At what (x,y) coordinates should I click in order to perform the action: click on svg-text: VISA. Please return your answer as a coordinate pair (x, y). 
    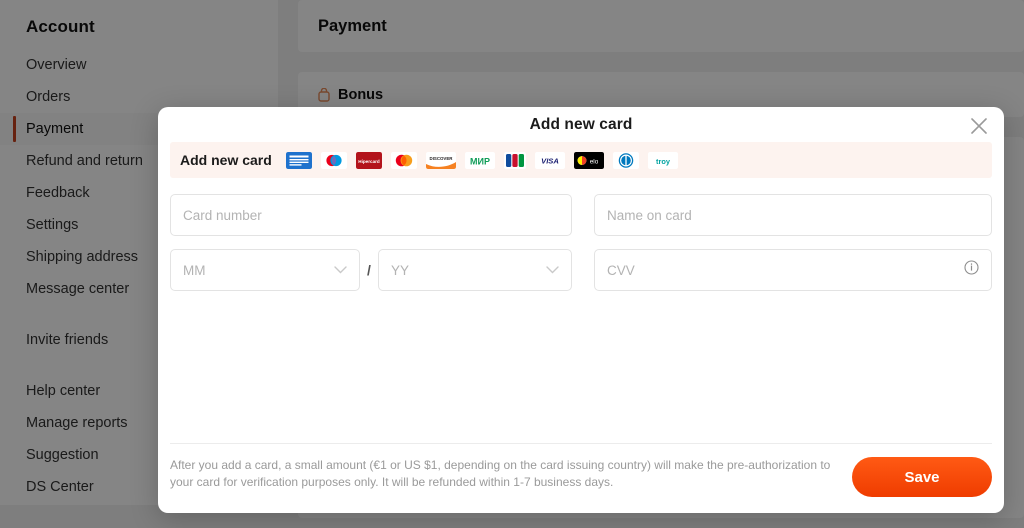
    Looking at the image, I should click on (550, 160).